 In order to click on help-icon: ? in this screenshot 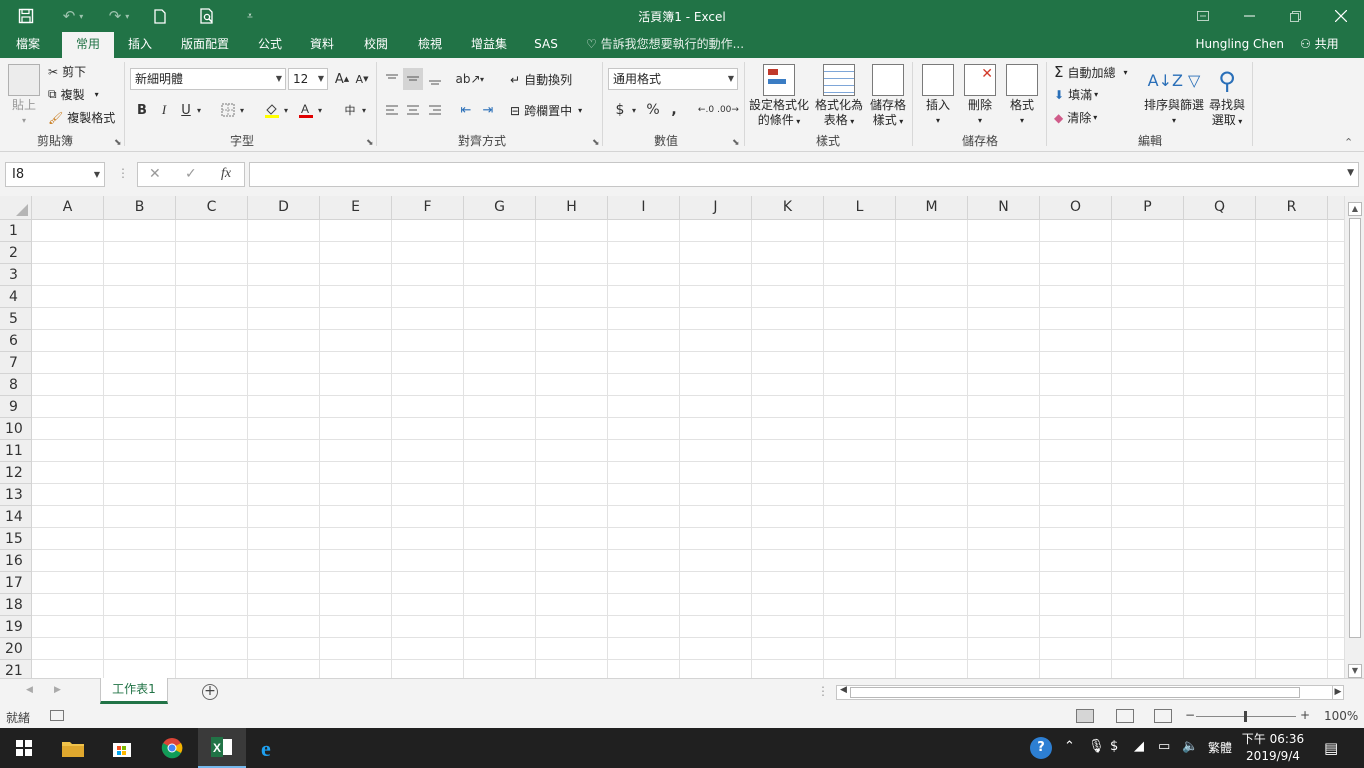, I will do `click(1041, 748)`.